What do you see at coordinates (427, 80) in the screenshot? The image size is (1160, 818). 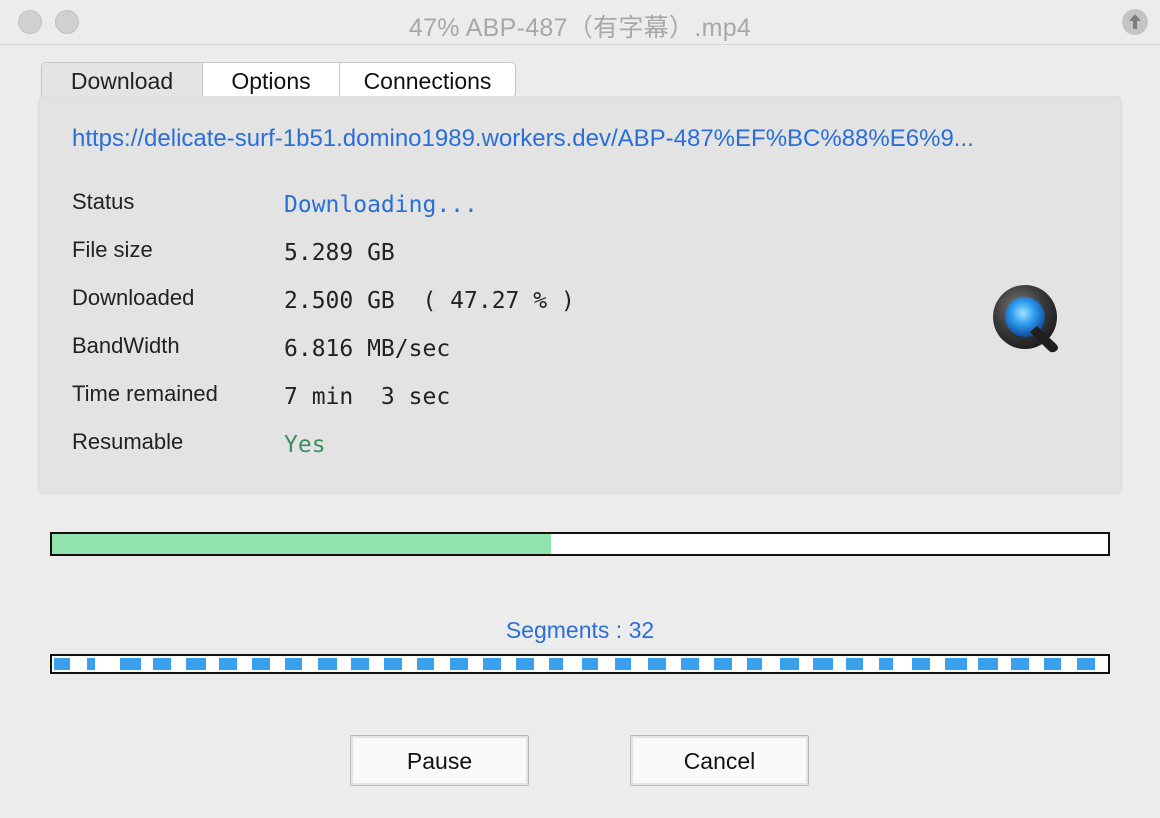 I see `tab-connections: Connections` at bounding box center [427, 80].